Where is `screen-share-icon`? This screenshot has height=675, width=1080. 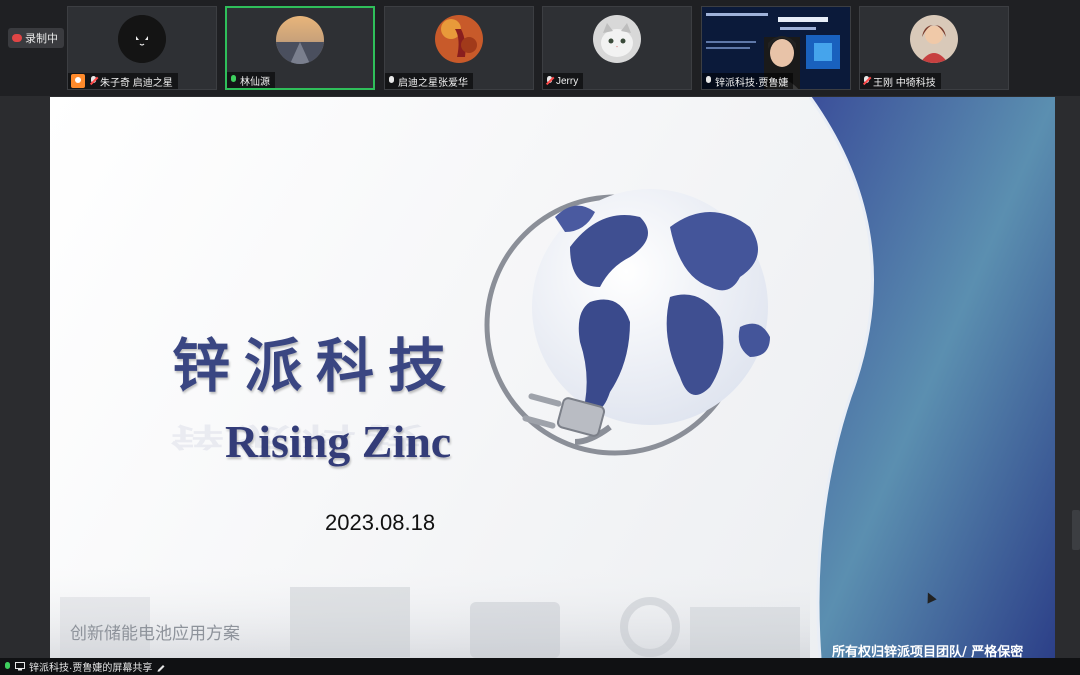 screen-share-icon is located at coordinates (20, 666).